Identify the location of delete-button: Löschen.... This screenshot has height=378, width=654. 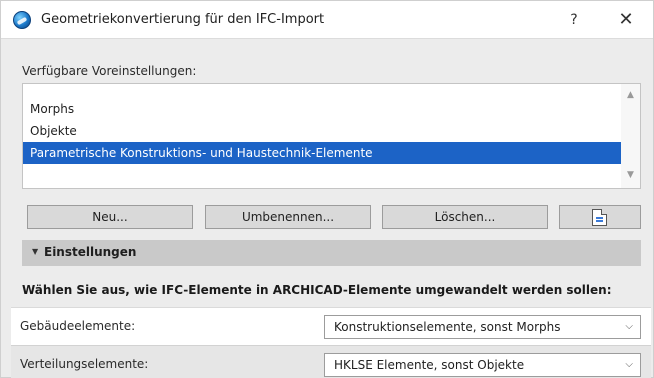
(465, 217).